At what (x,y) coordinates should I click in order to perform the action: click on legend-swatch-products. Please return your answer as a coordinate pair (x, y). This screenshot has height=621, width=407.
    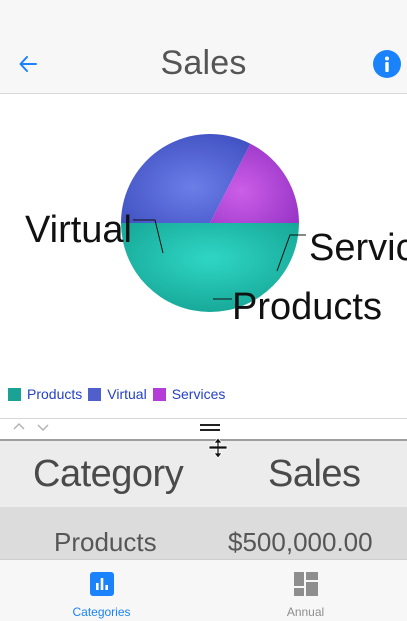
    Looking at the image, I should click on (14, 394).